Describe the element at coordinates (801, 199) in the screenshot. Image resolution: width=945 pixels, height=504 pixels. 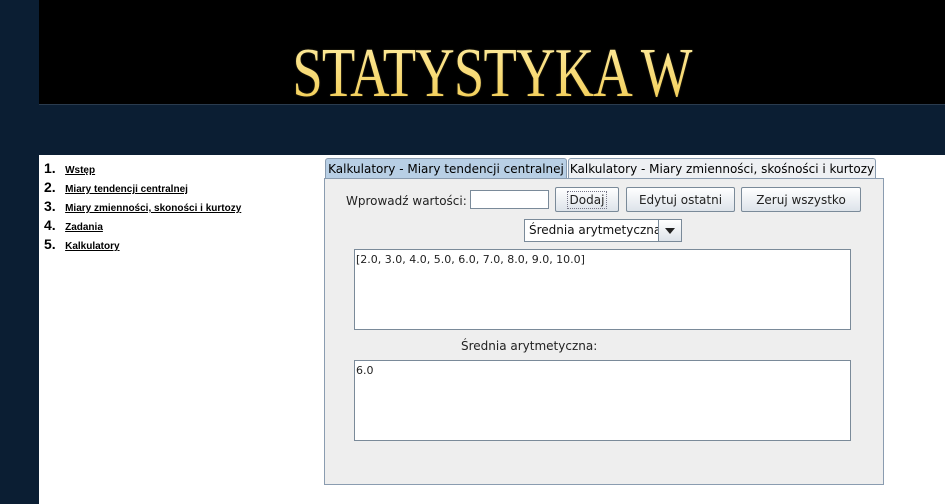
I see `reset-all-button: Zeruj wszystko` at that location.